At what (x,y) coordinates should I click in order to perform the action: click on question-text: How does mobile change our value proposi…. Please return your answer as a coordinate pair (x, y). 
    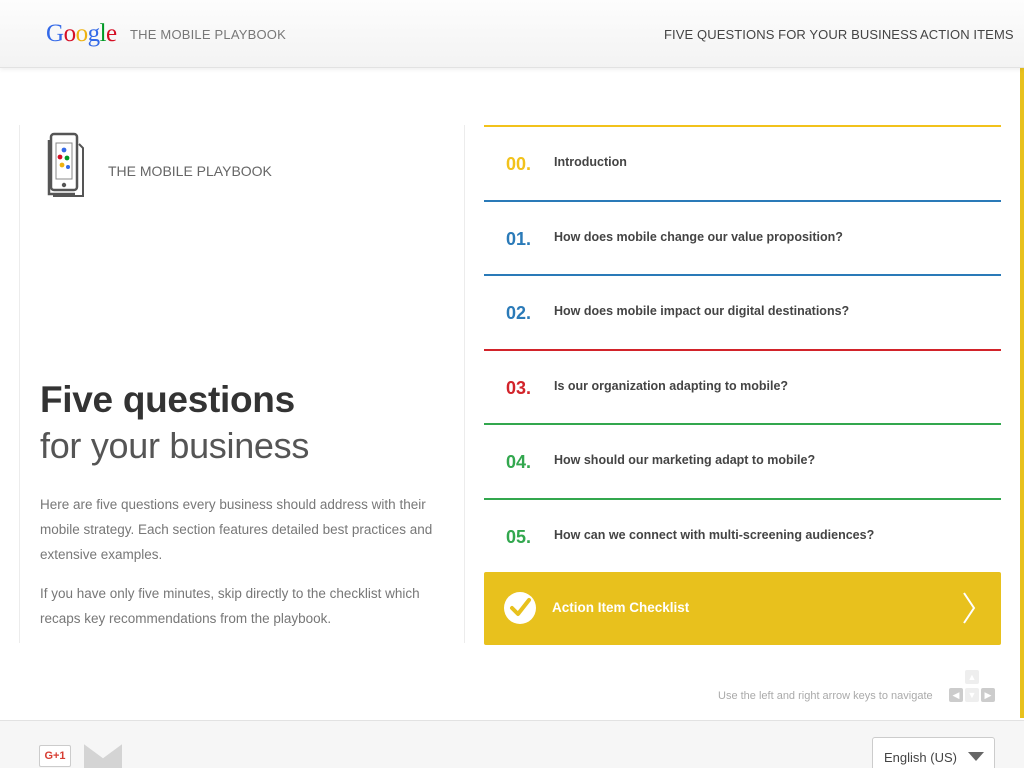
    Looking at the image, I should click on (698, 236).